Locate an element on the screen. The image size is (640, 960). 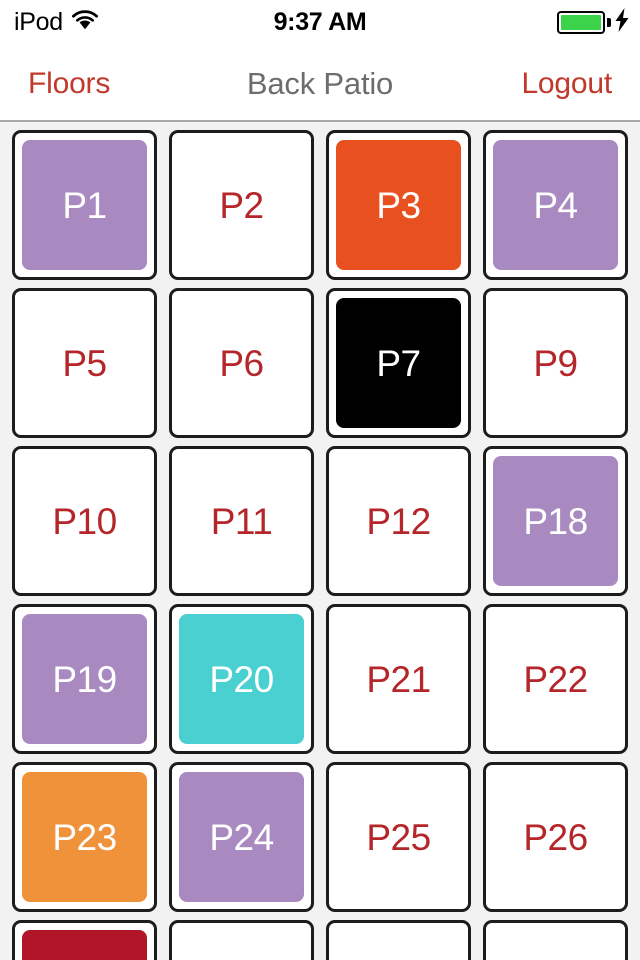
table-cell-p20: P20 is located at coordinates (241, 683).